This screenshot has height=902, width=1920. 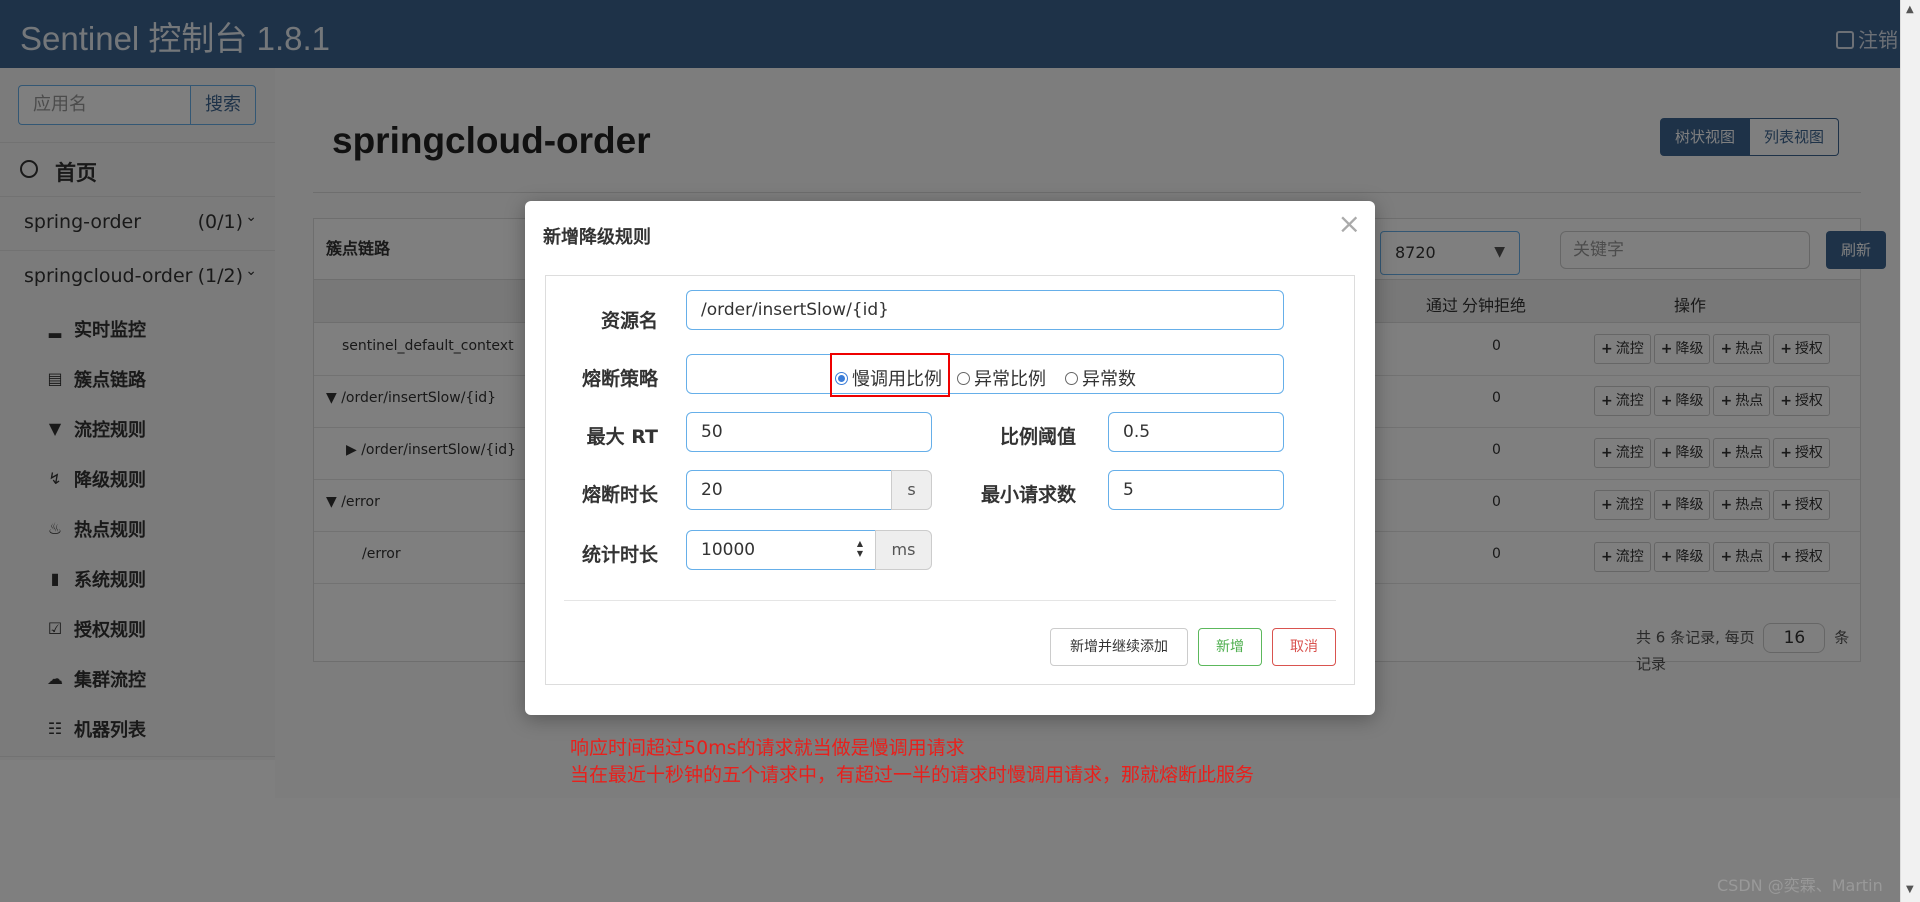 I want to click on dialog-title: 新增降级规则, so click(x=597, y=237).